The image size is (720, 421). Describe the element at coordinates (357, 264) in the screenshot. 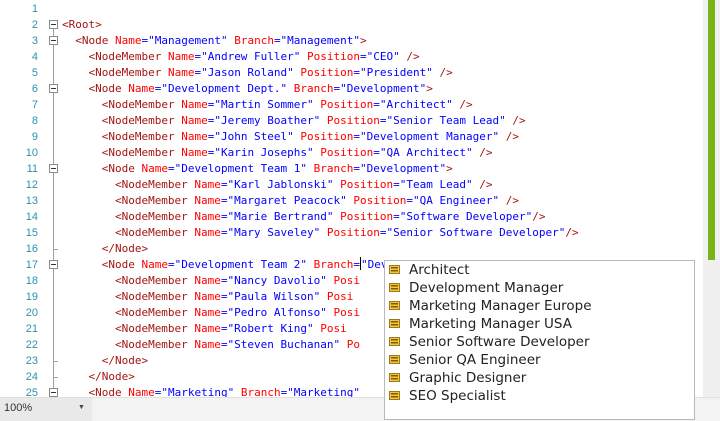

I see `xml-attribute-value: =` at that location.